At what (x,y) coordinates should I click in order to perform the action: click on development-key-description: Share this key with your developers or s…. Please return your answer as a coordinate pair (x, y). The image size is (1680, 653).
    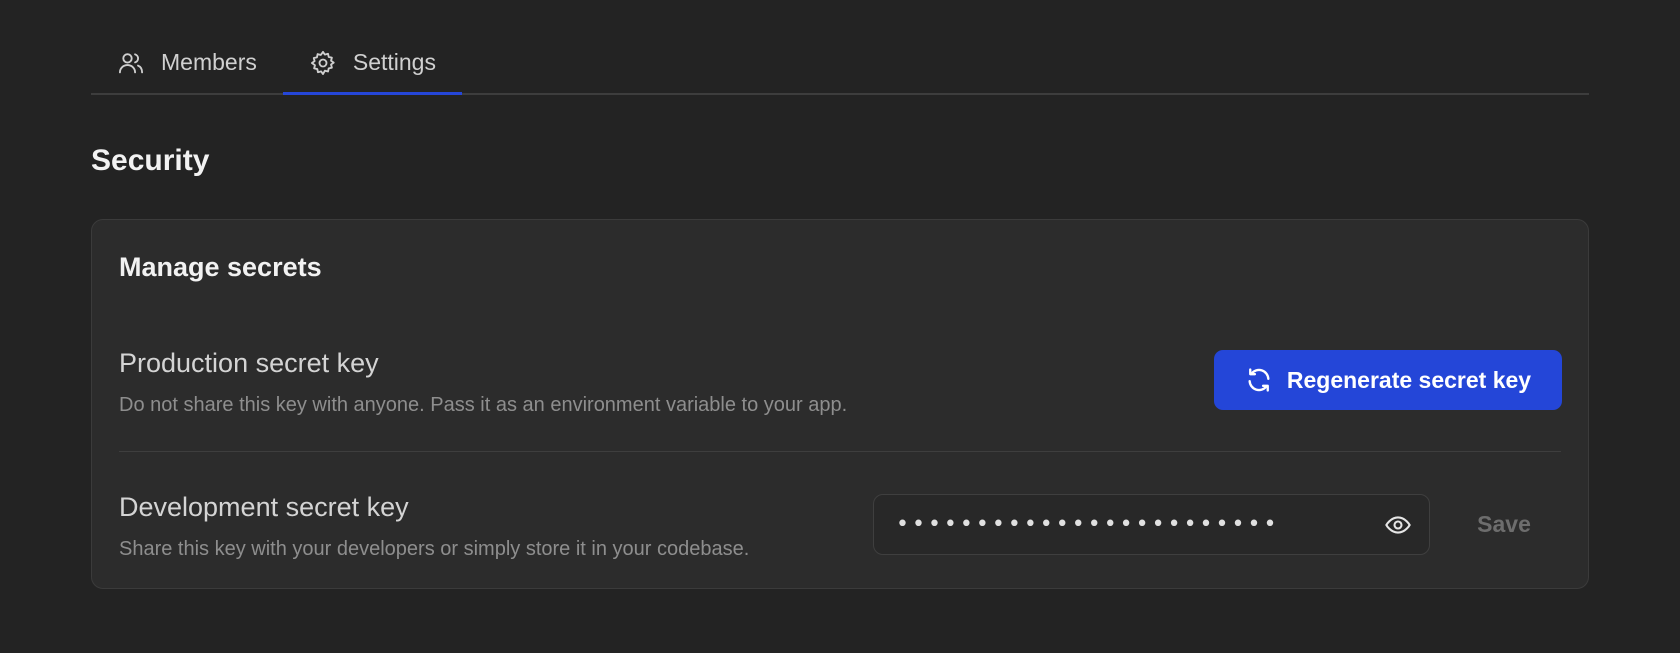
    Looking at the image, I should click on (434, 549).